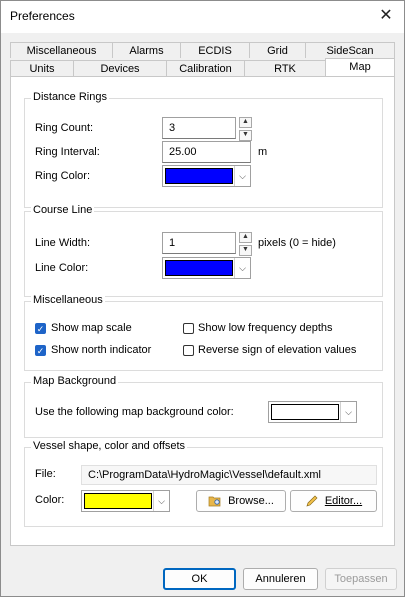 The width and height of the screenshot is (405, 597). I want to click on ring-count-input: 3, so click(199, 128).